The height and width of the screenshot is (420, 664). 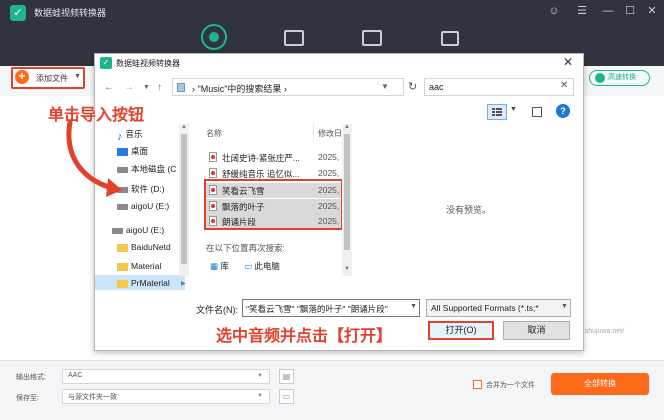 What do you see at coordinates (608, 11) in the screenshot?
I see `minimize-button: —` at bounding box center [608, 11].